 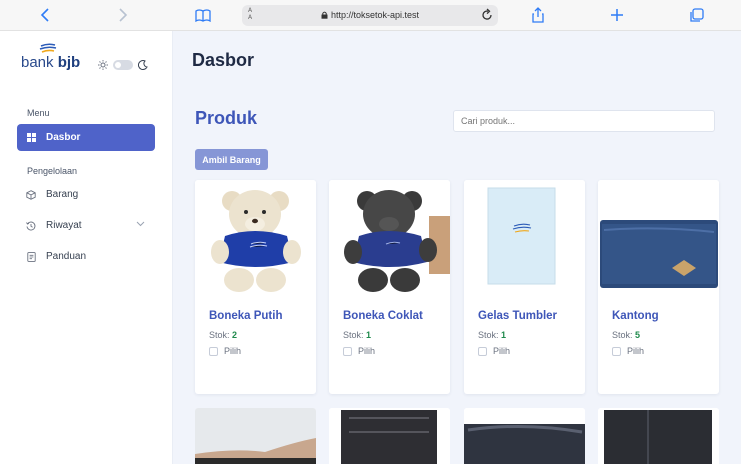 I want to click on product-name: Boneka Coklat, so click(x=383, y=316).